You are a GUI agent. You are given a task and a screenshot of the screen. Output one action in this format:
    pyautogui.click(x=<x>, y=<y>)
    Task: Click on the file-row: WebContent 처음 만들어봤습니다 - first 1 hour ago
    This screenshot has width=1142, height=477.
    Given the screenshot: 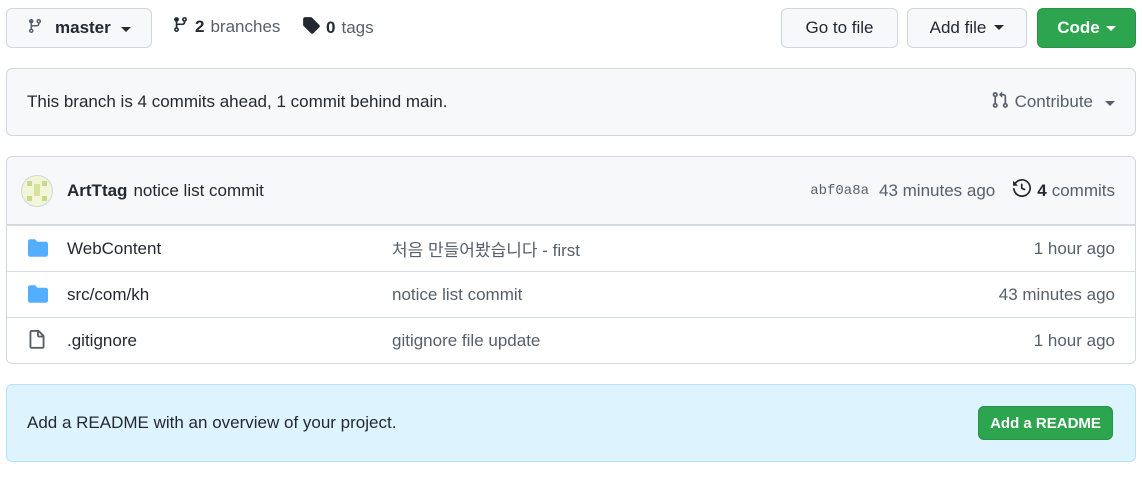 What is the action you would take?
    pyautogui.click(x=571, y=248)
    